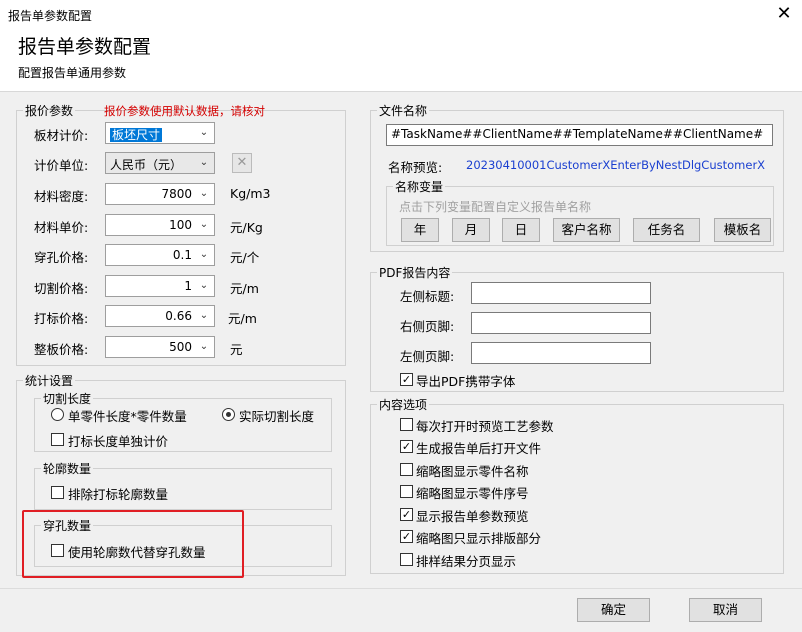  What do you see at coordinates (419, 187) in the screenshot?
I see `name-vars-legend: 名称变量` at bounding box center [419, 187].